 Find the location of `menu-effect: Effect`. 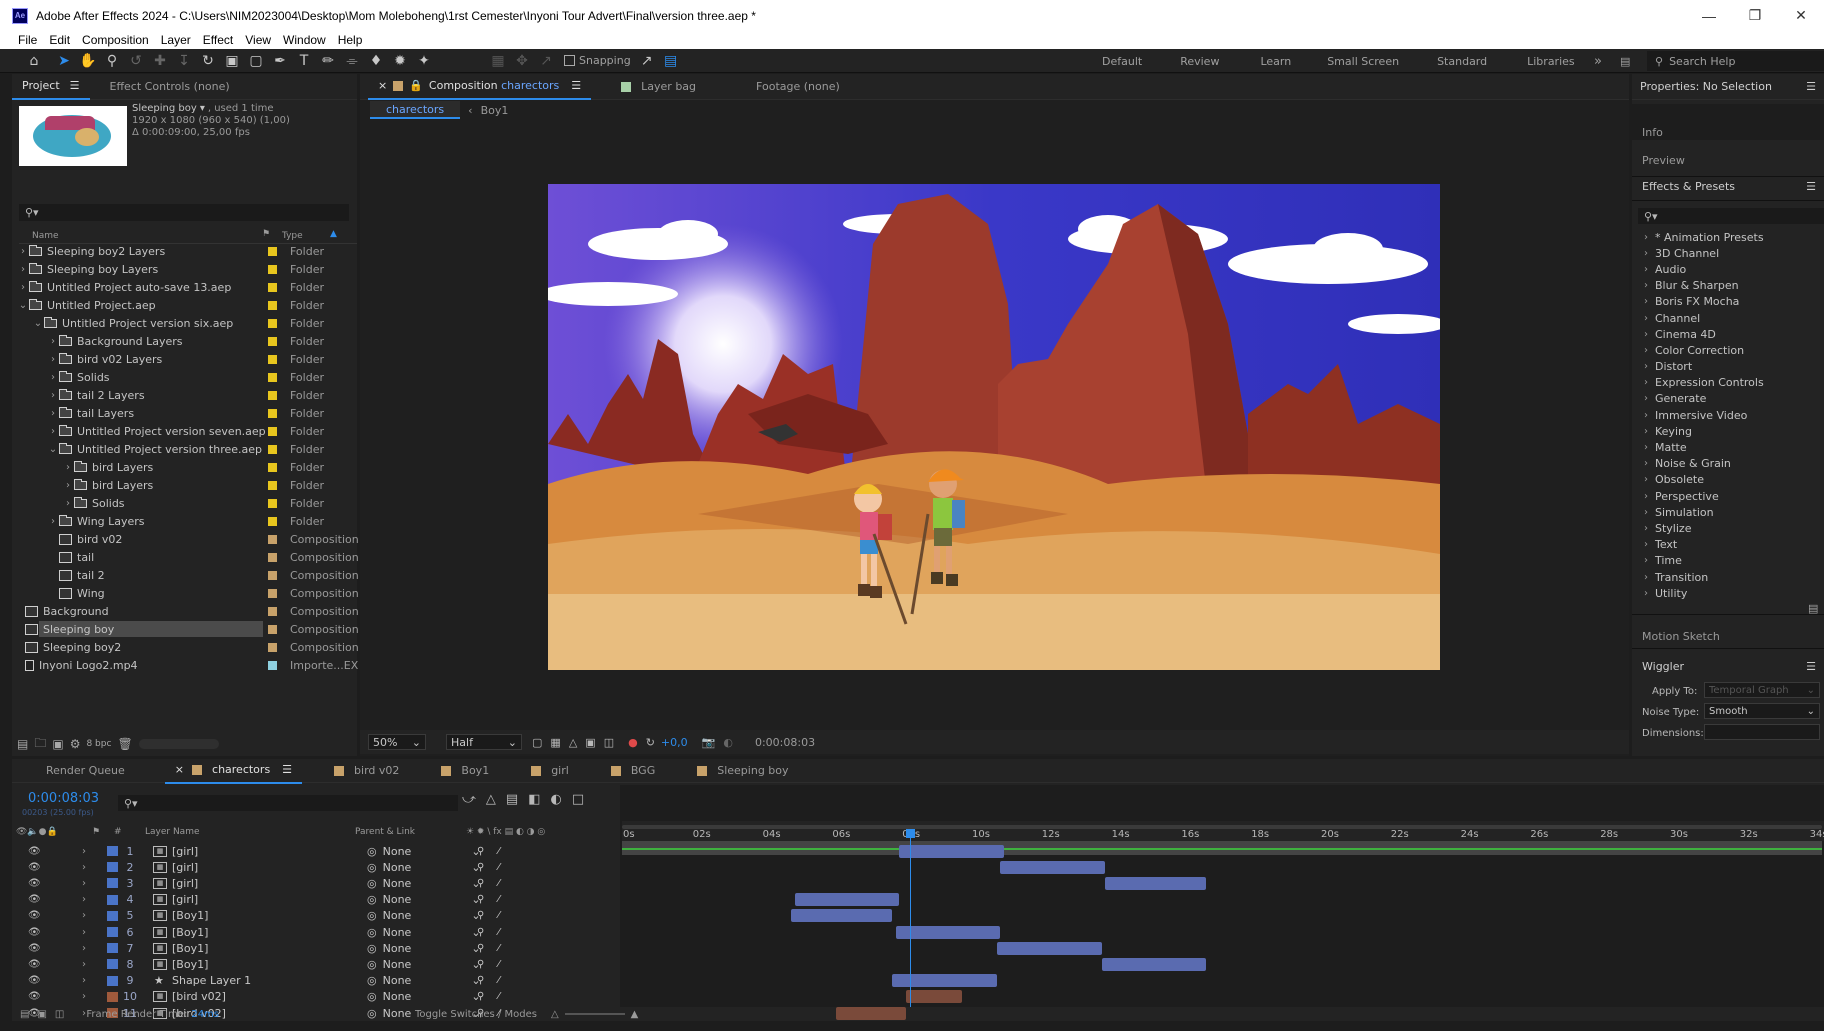

menu-effect: Effect is located at coordinates (218, 40).